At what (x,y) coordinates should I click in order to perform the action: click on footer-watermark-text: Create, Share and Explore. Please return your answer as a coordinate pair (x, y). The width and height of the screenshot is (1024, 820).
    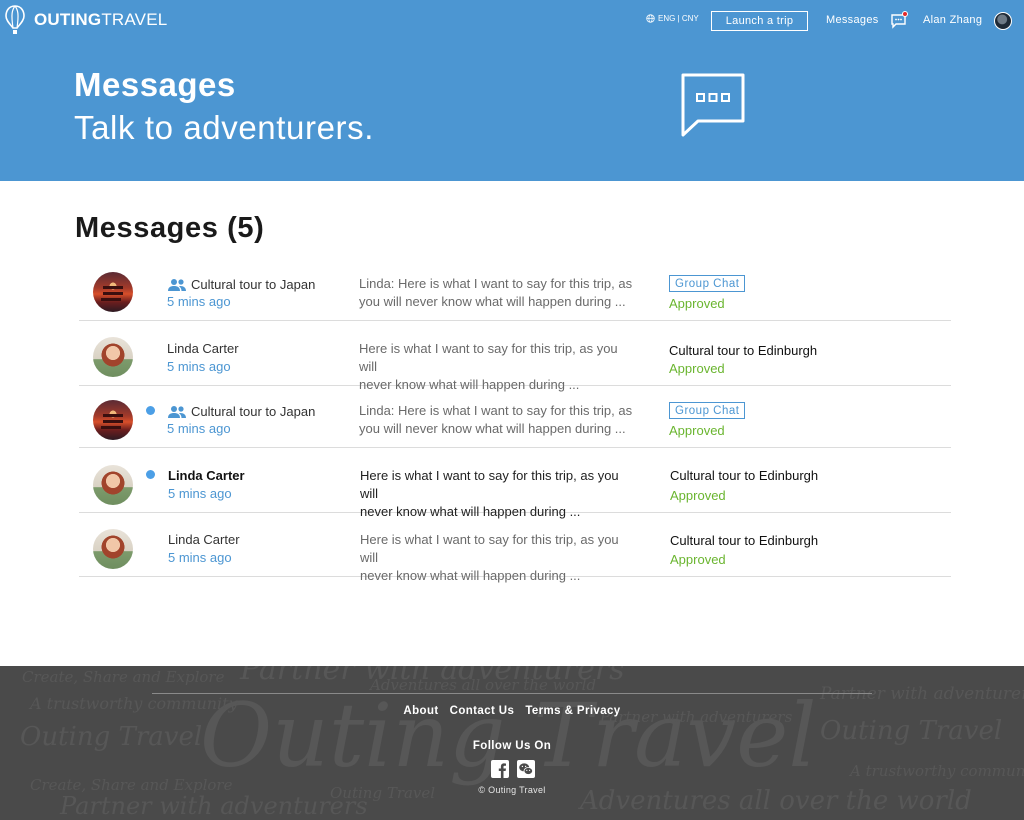
    Looking at the image, I should click on (123, 677).